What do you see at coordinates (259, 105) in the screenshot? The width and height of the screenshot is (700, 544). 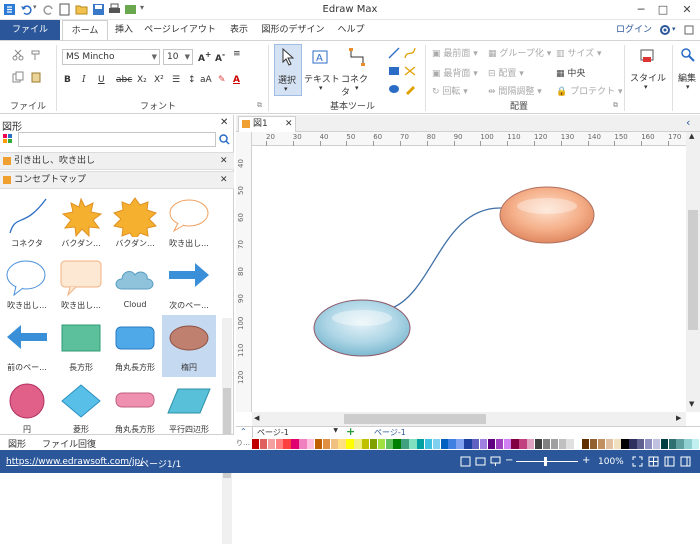 I see `font-dialog-launcher-icon: ⧉` at bounding box center [259, 105].